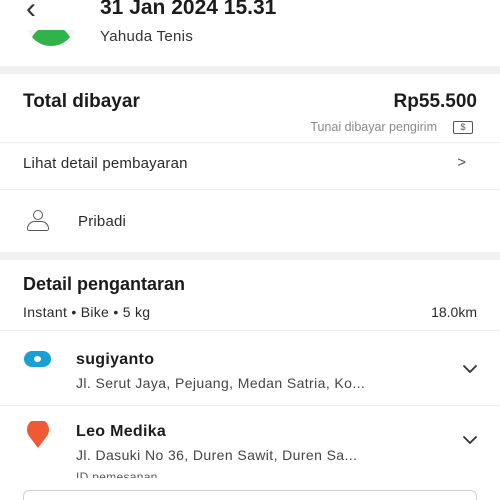 The width and height of the screenshot is (500, 500). Describe the element at coordinates (102, 221) in the screenshot. I see `profile-type-label: Pribadi` at that location.